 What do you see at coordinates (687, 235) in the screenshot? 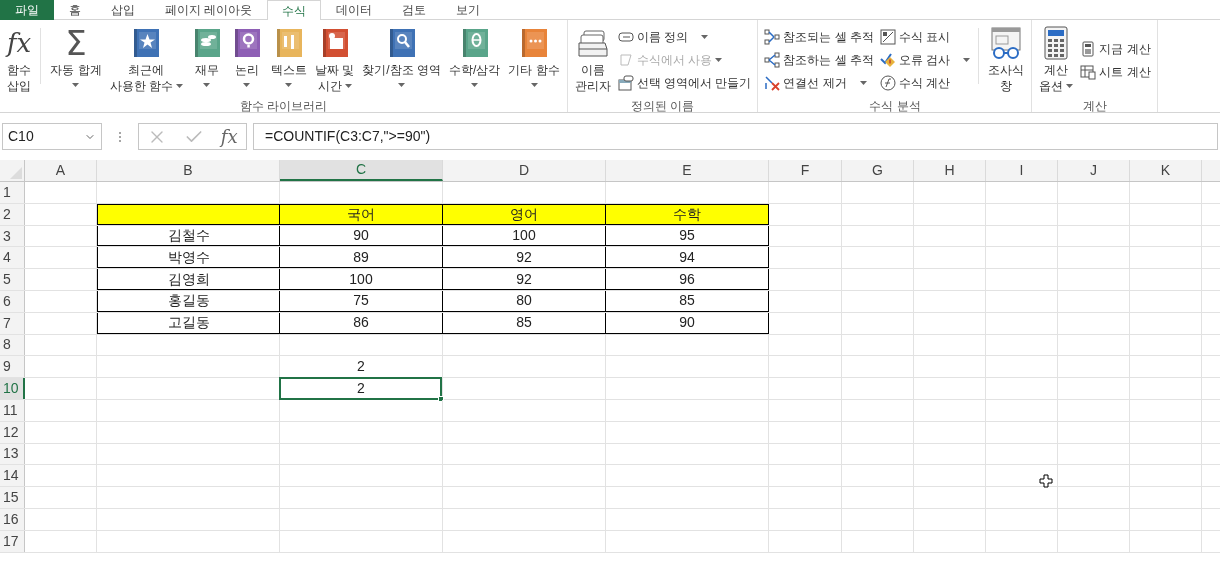
I see `cell-text: 95` at bounding box center [687, 235].